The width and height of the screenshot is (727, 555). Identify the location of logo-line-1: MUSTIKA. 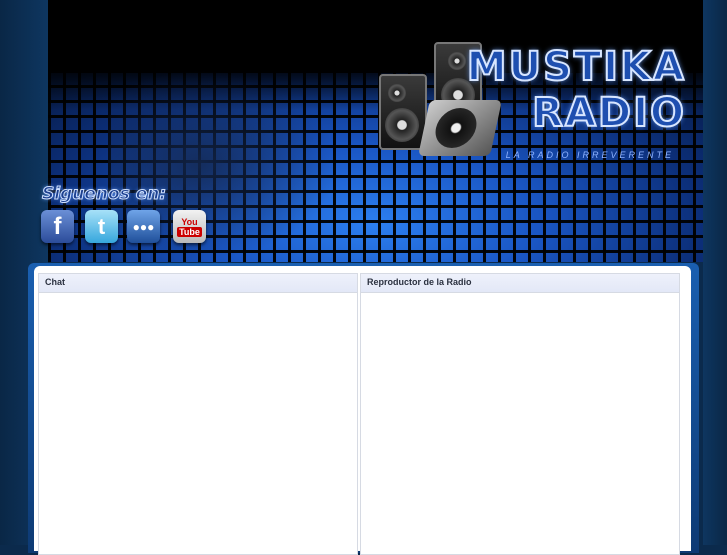
(576, 67).